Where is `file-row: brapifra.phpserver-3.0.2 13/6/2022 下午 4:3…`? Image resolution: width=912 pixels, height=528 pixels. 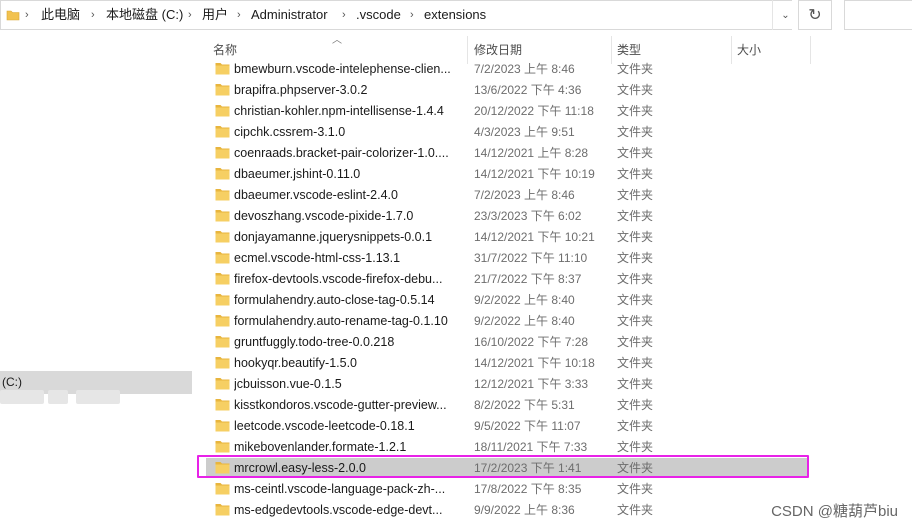
file-row: brapifra.phpserver-3.0.2 13/6/2022 下午 4:3… is located at coordinates (456, 90).